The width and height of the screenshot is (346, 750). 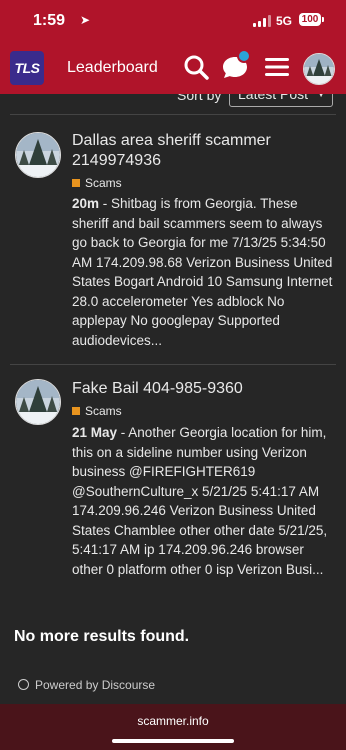 I want to click on topic-age: 20m, so click(x=86, y=203).